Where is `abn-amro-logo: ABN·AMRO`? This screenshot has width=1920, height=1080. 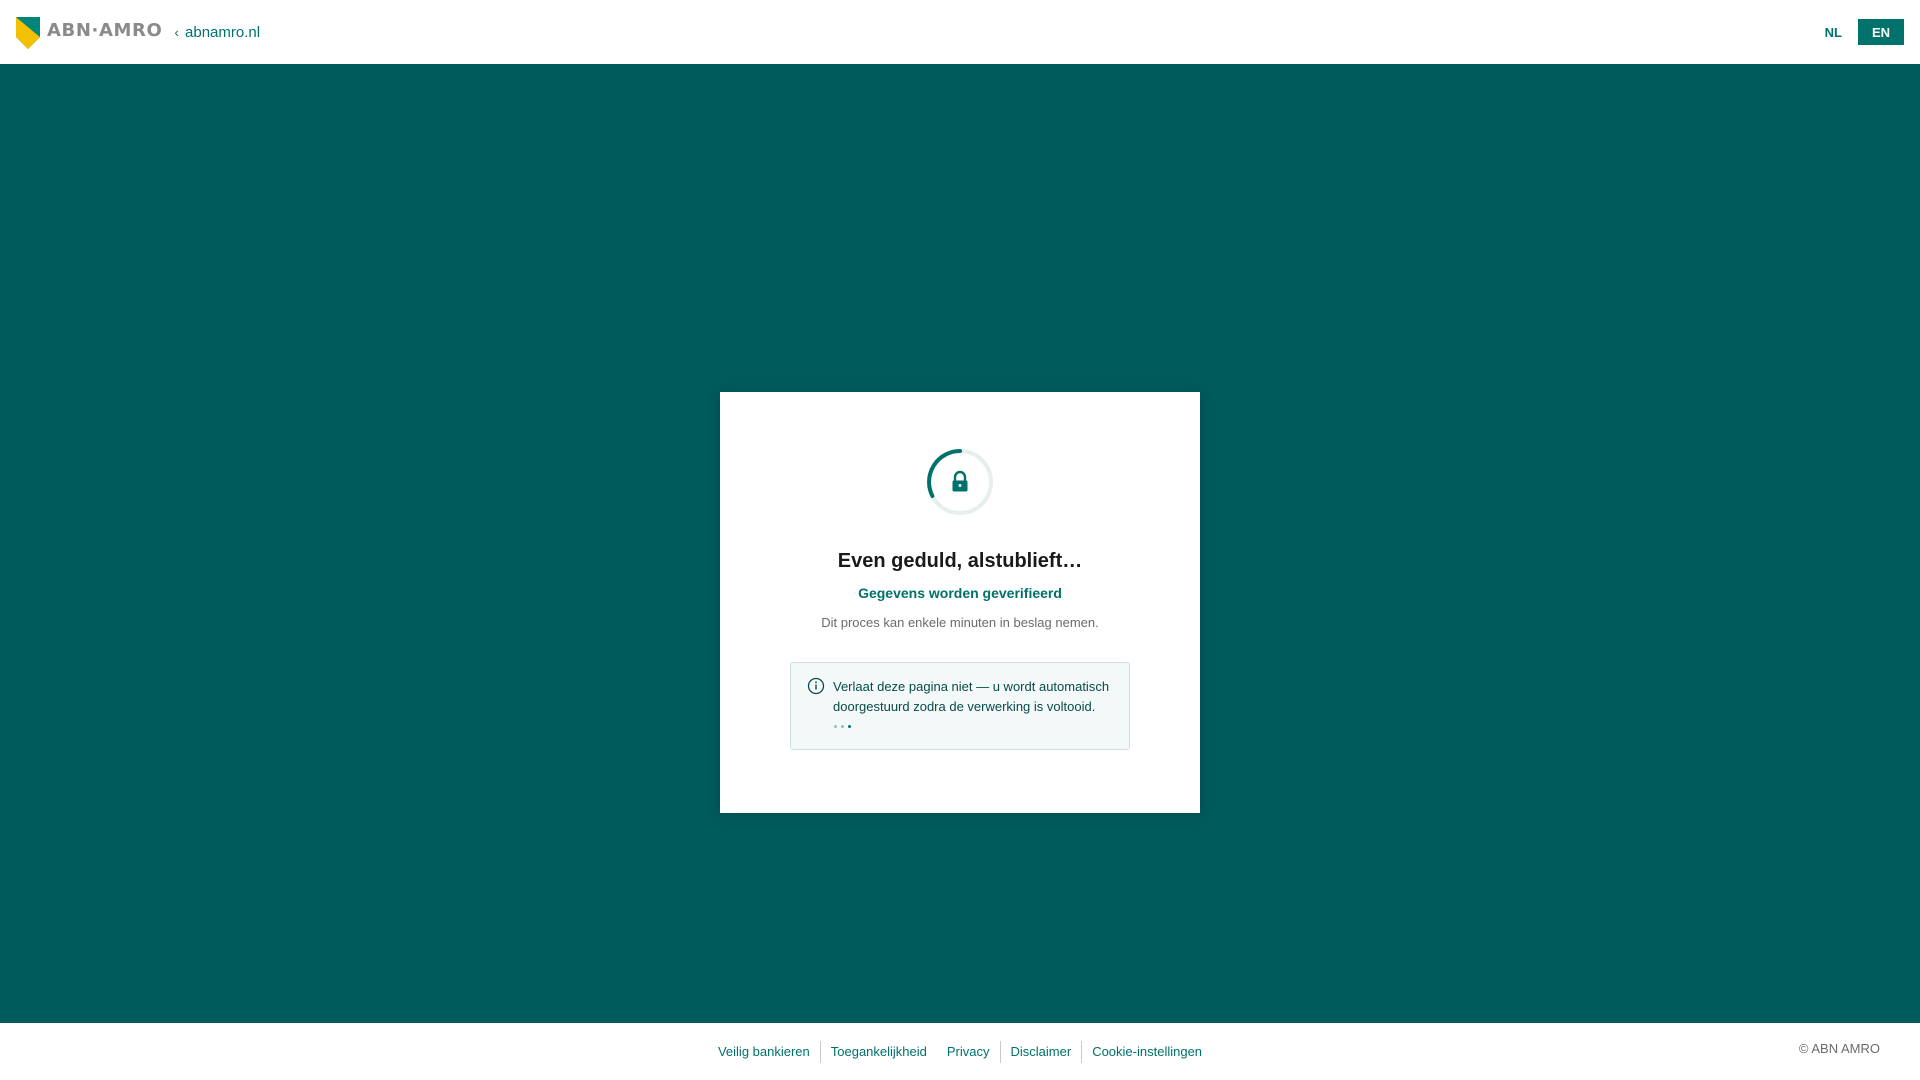 abn-amro-logo: ABN·AMRO is located at coordinates (89, 33).